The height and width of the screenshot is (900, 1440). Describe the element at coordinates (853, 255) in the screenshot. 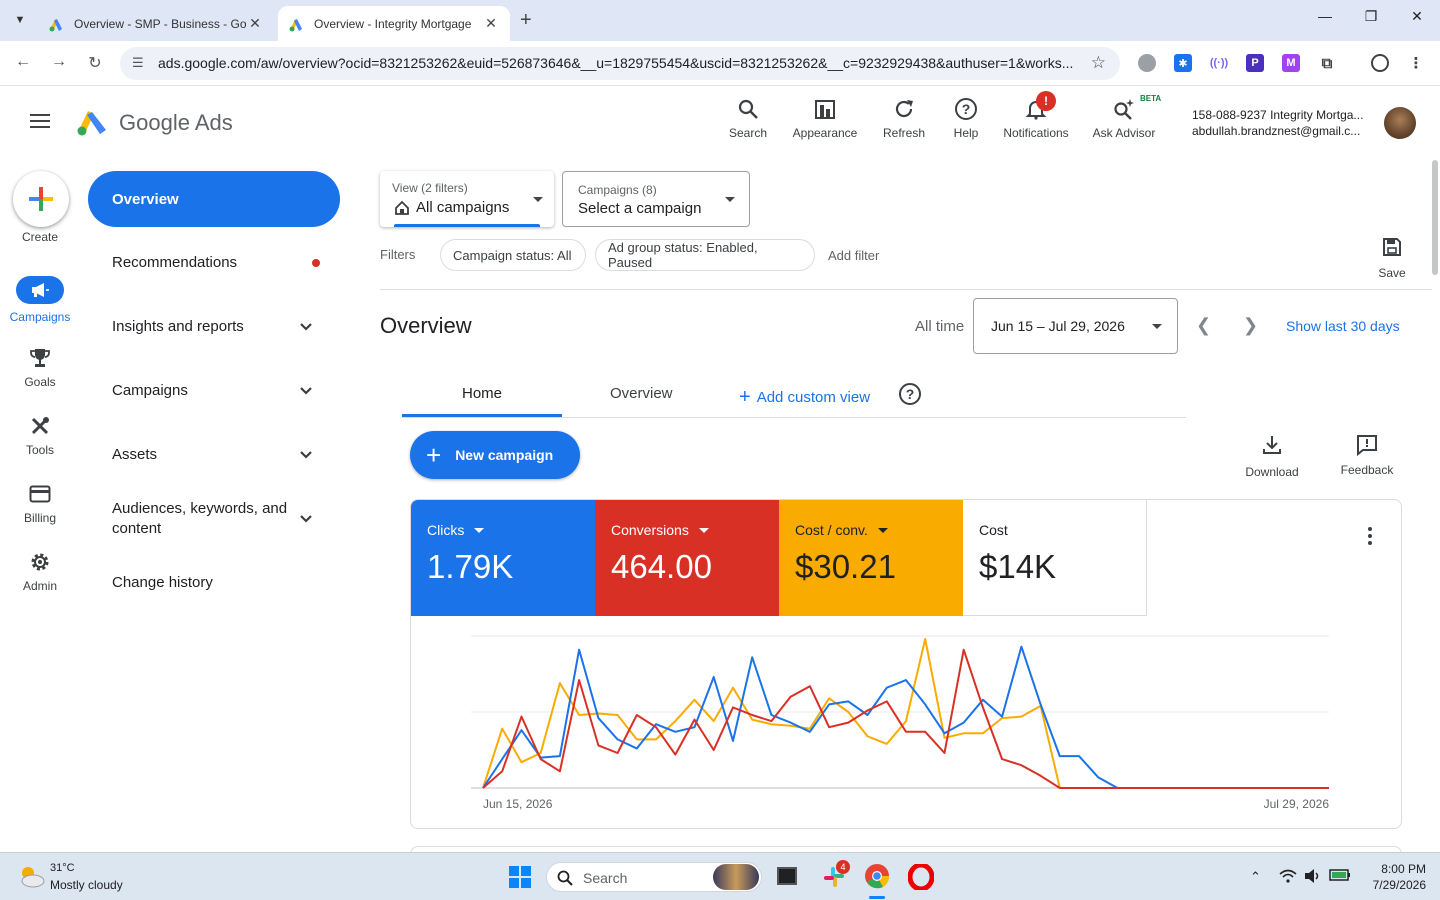

I see `add-filter-button: Add filter` at that location.